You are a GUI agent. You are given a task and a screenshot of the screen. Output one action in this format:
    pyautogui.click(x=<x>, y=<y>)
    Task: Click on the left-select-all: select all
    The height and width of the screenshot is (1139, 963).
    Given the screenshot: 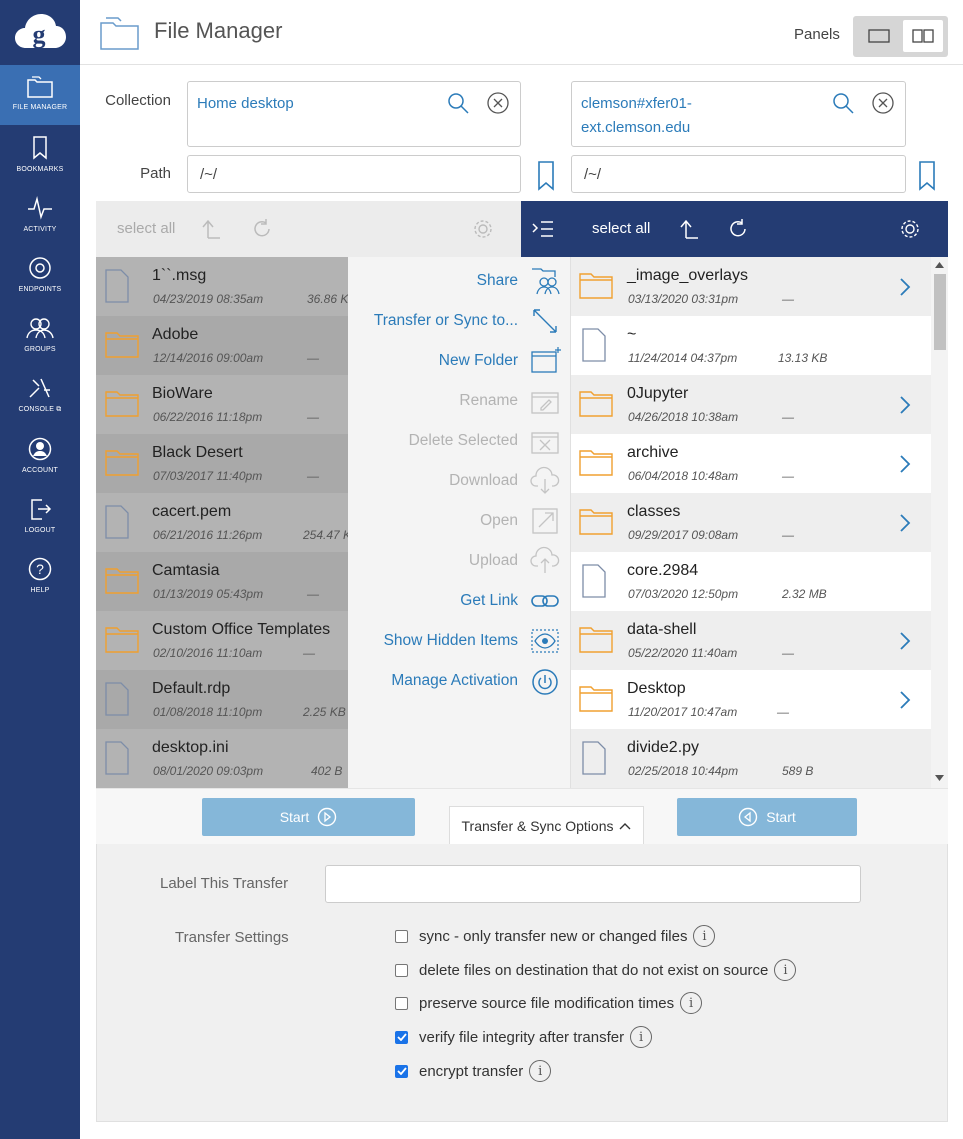 What is the action you would take?
    pyautogui.click(x=146, y=228)
    